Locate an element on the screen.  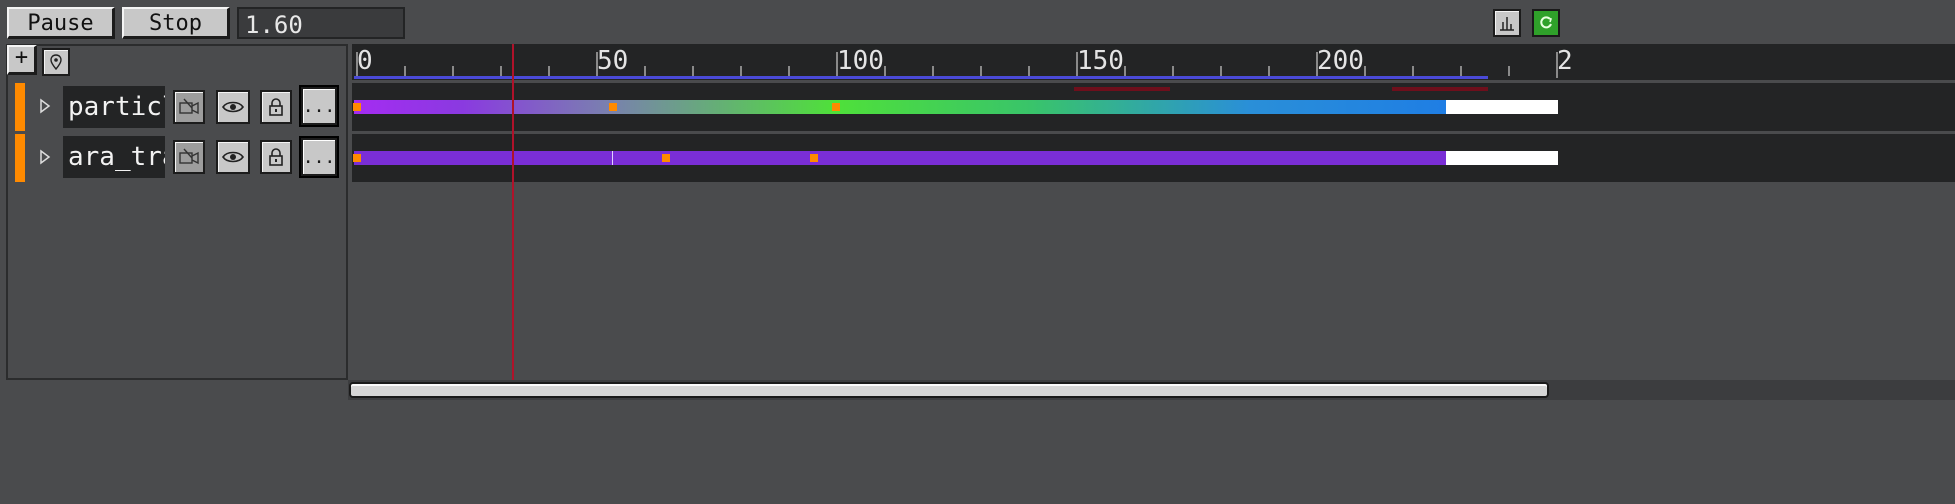
pause-button: Pause is located at coordinates (61, 23).